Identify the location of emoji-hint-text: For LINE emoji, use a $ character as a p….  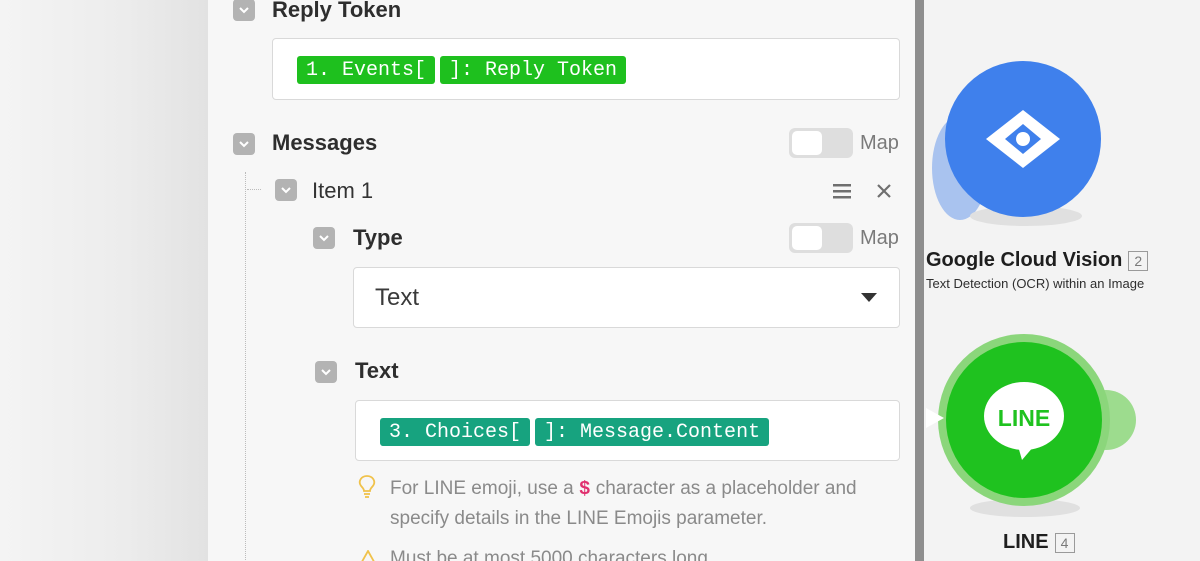
(623, 503).